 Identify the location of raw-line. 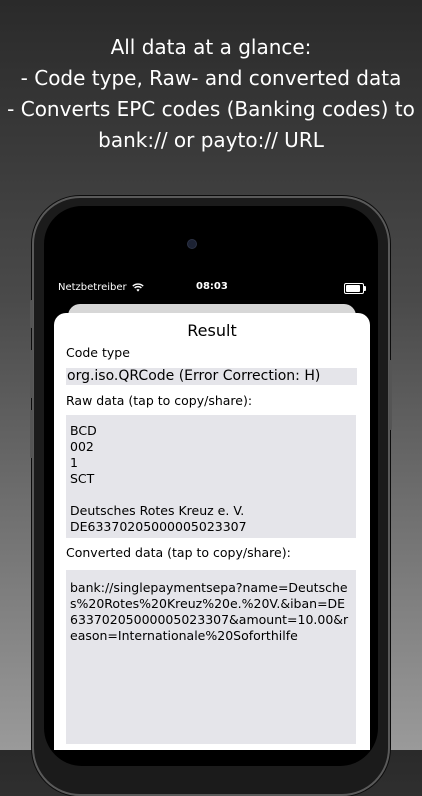
(211, 495).